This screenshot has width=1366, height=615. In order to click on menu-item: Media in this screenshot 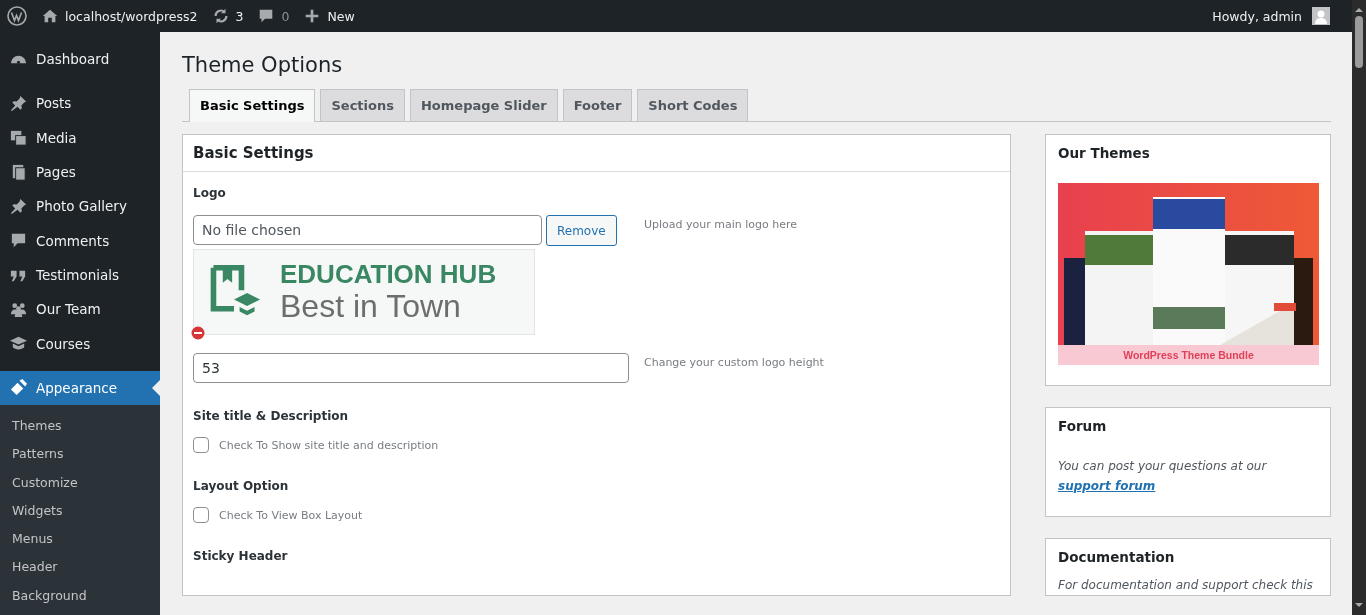, I will do `click(80, 137)`.